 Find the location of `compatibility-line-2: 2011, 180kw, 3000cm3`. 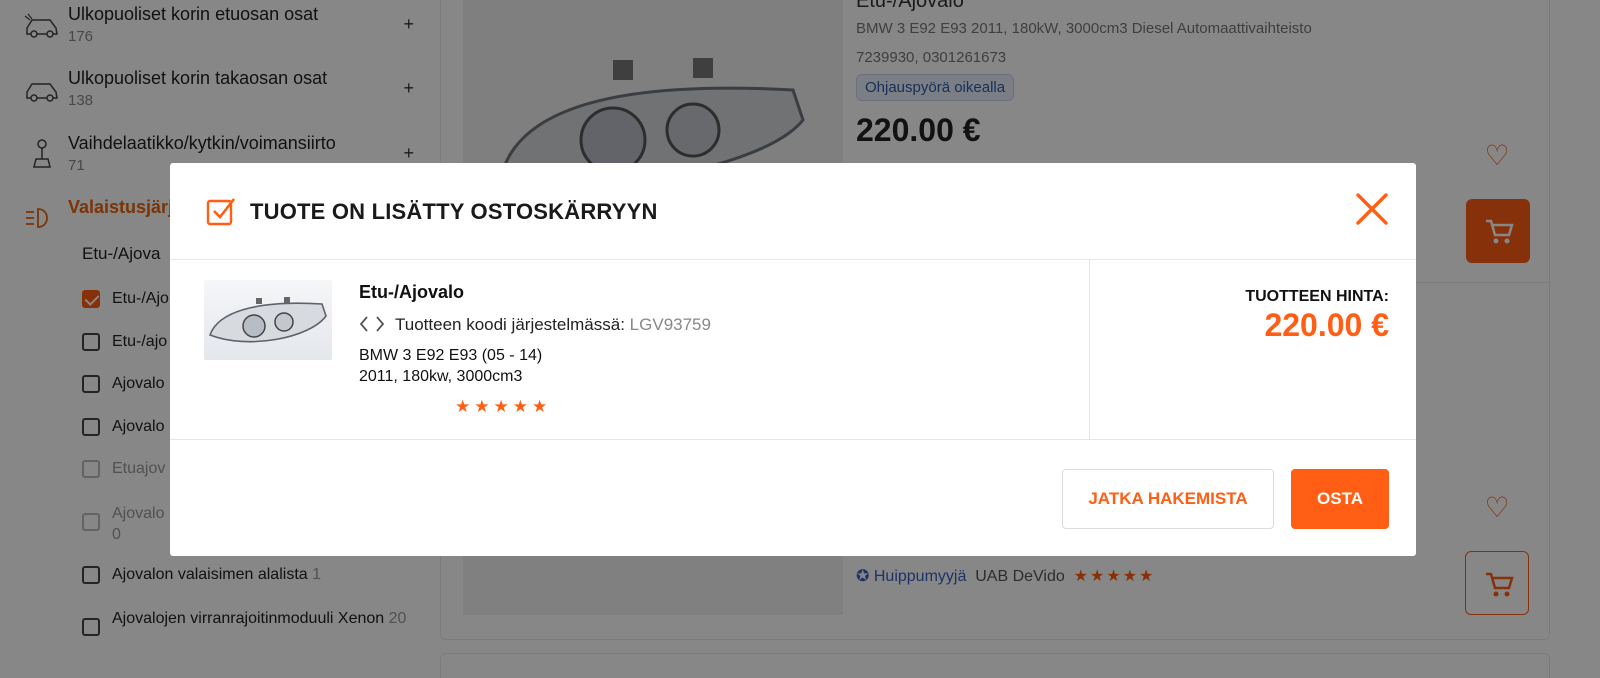

compatibility-line-2: 2011, 180kw, 3000cm3 is located at coordinates (441, 376).